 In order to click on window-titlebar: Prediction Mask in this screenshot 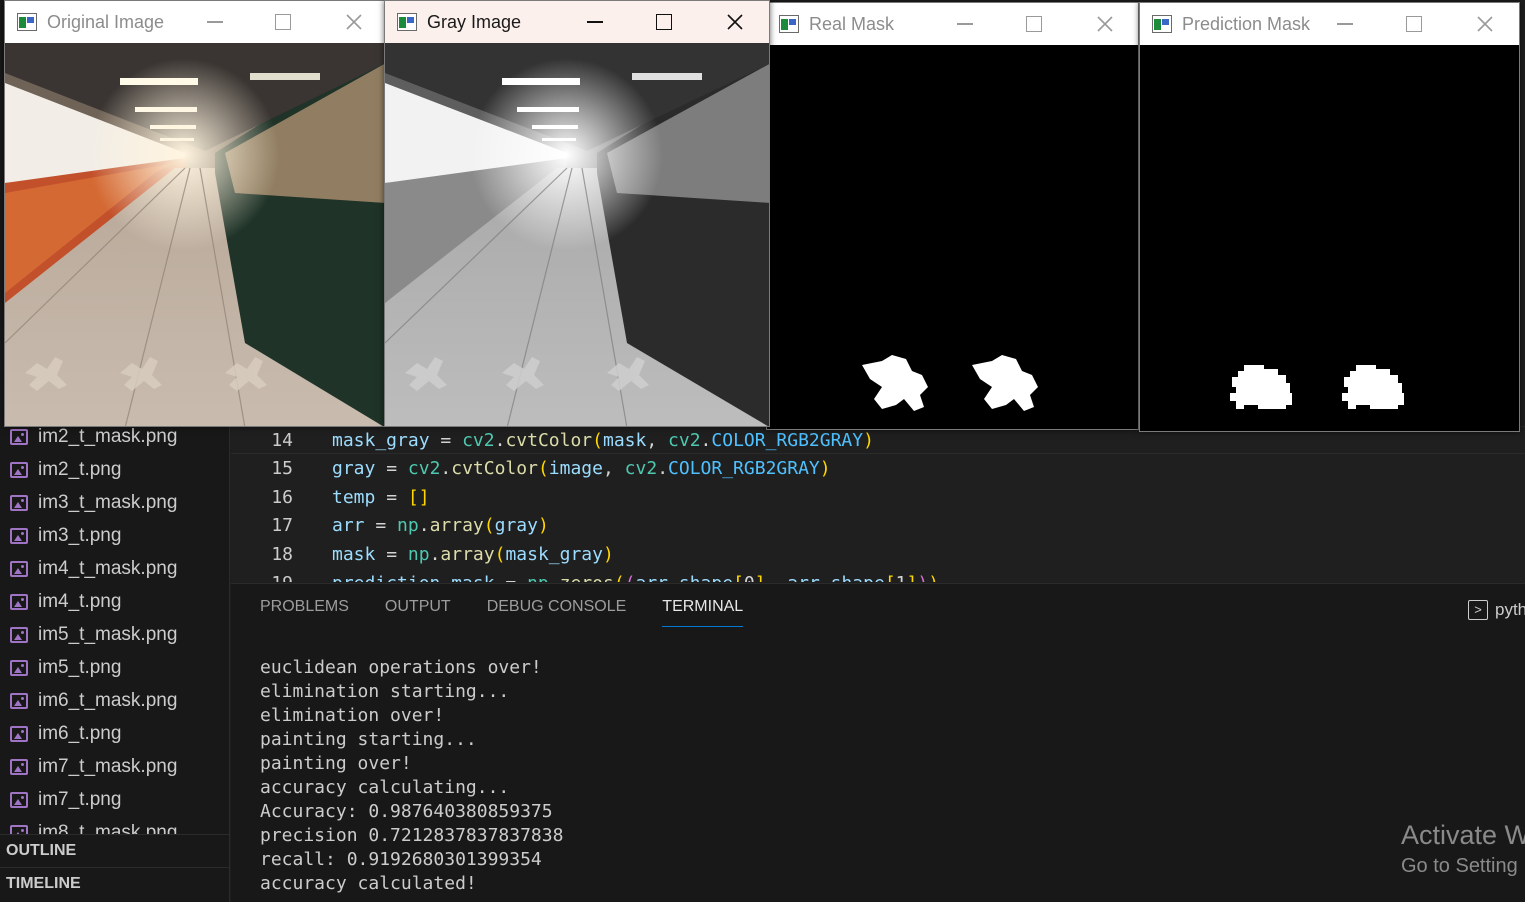, I will do `click(1329, 24)`.